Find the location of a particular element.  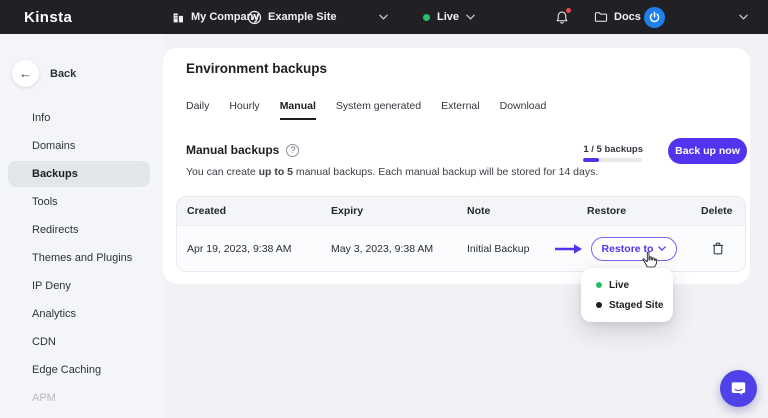

column-created: Created is located at coordinates (207, 211).